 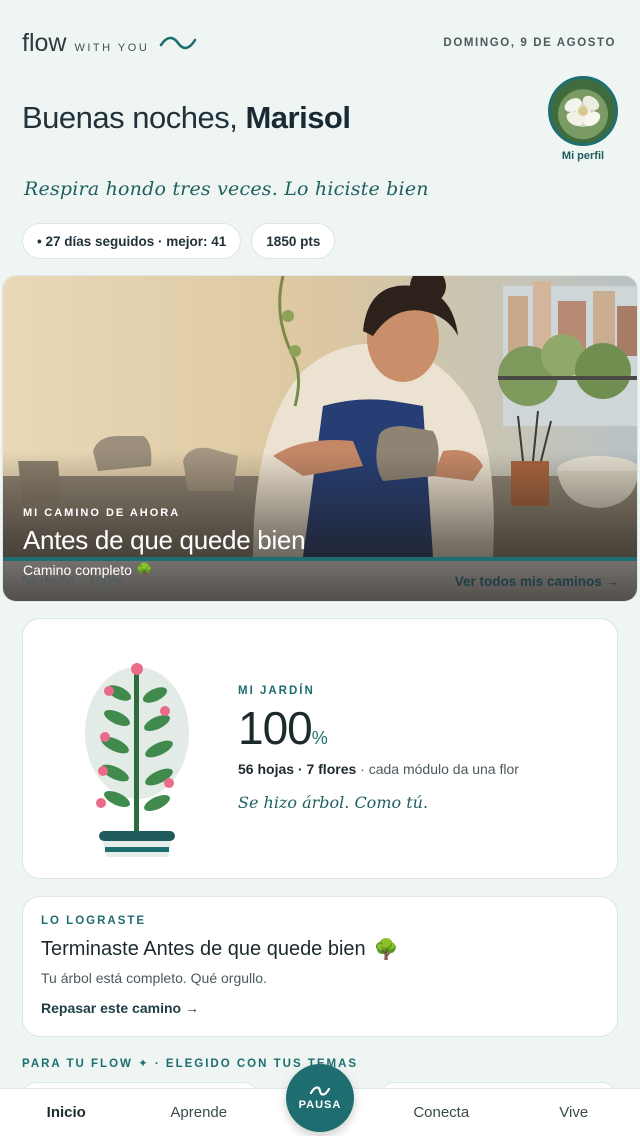 I want to click on brand-name: flow, so click(x=44, y=42).